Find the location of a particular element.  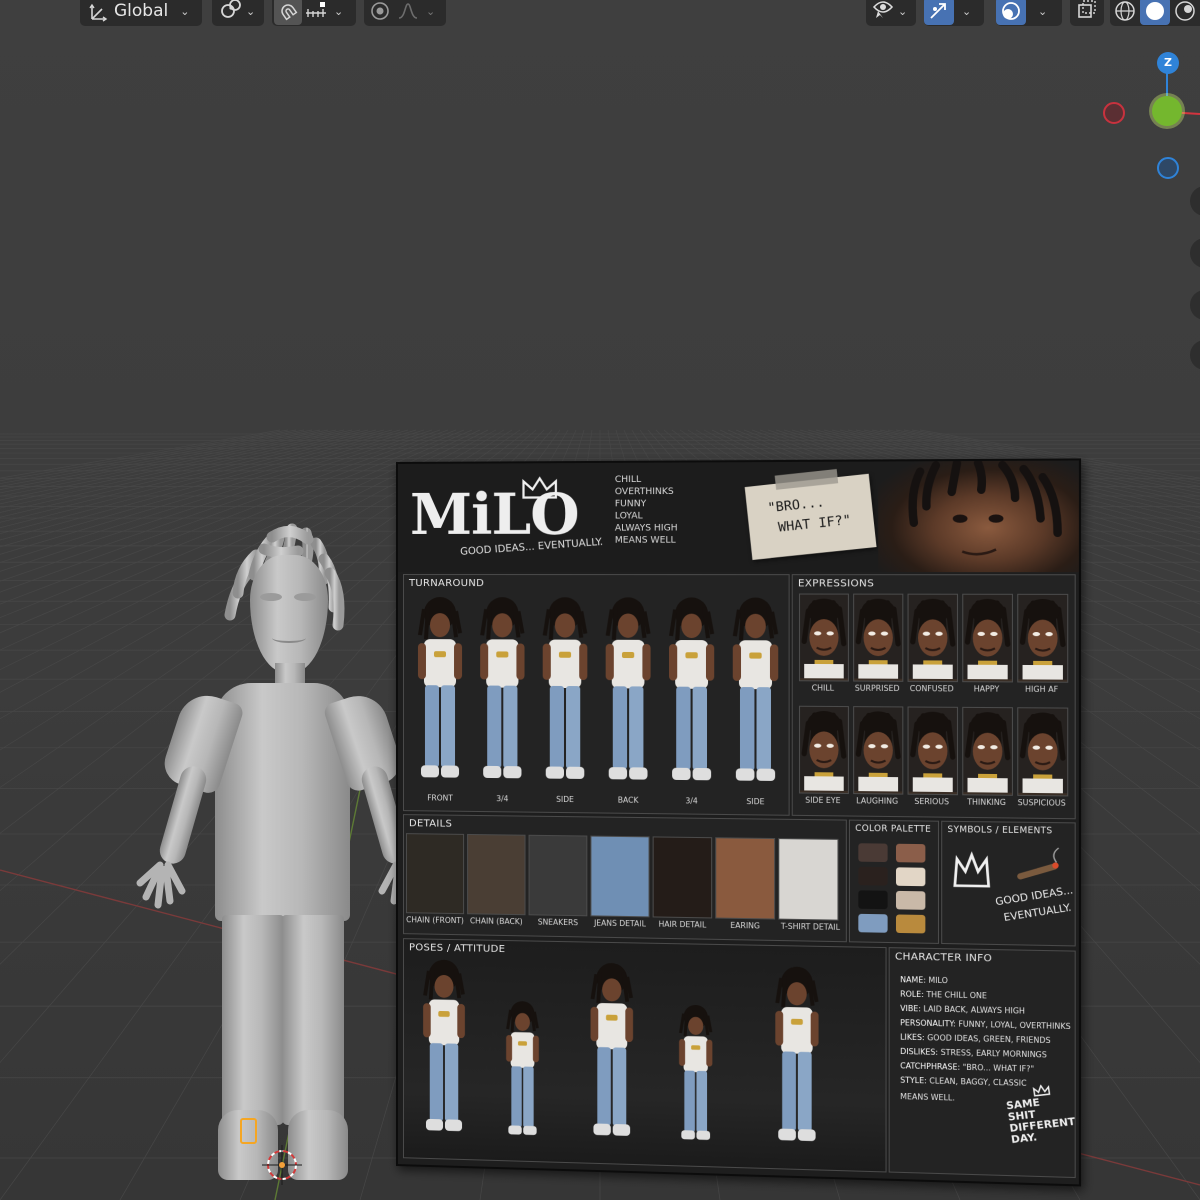

snap-icon is located at coordinates (288, 12).